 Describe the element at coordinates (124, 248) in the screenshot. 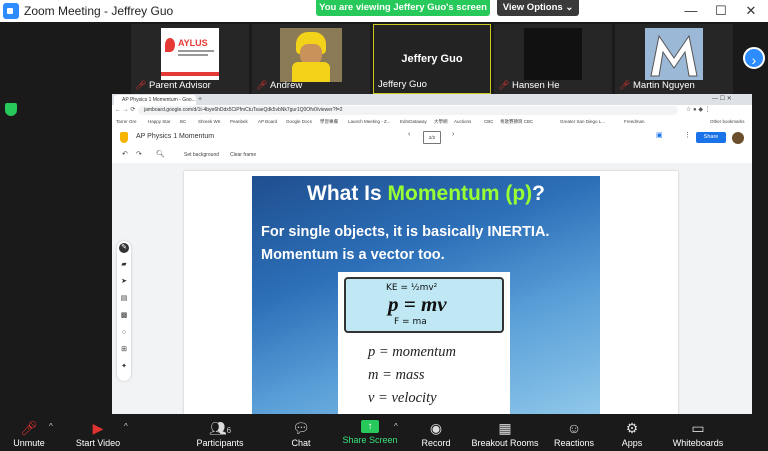

I see `pen-icon: ✎` at that location.